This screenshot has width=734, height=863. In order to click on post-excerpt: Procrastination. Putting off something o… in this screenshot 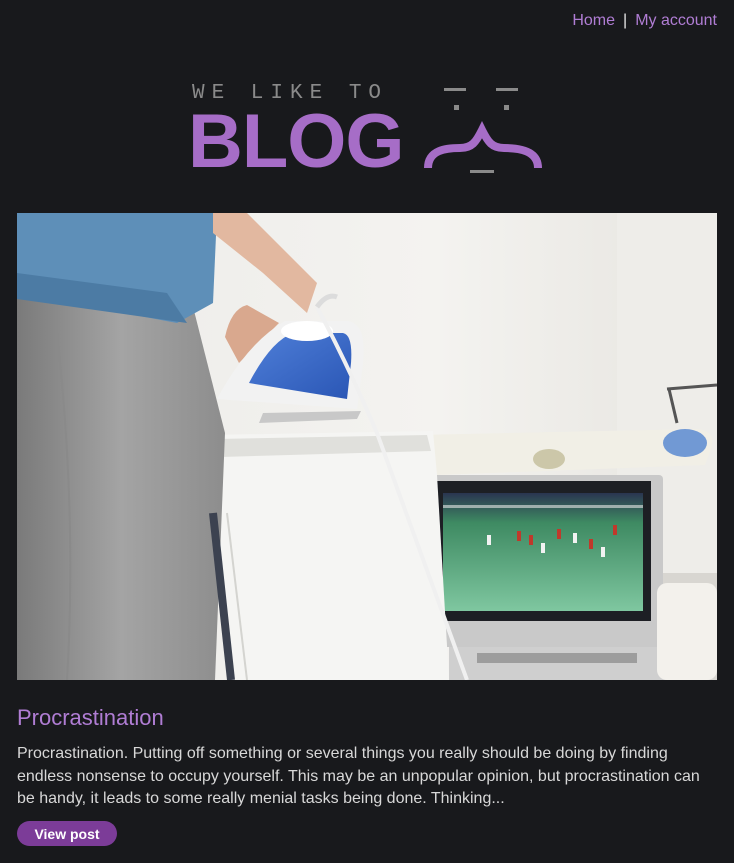, I will do `click(358, 776)`.